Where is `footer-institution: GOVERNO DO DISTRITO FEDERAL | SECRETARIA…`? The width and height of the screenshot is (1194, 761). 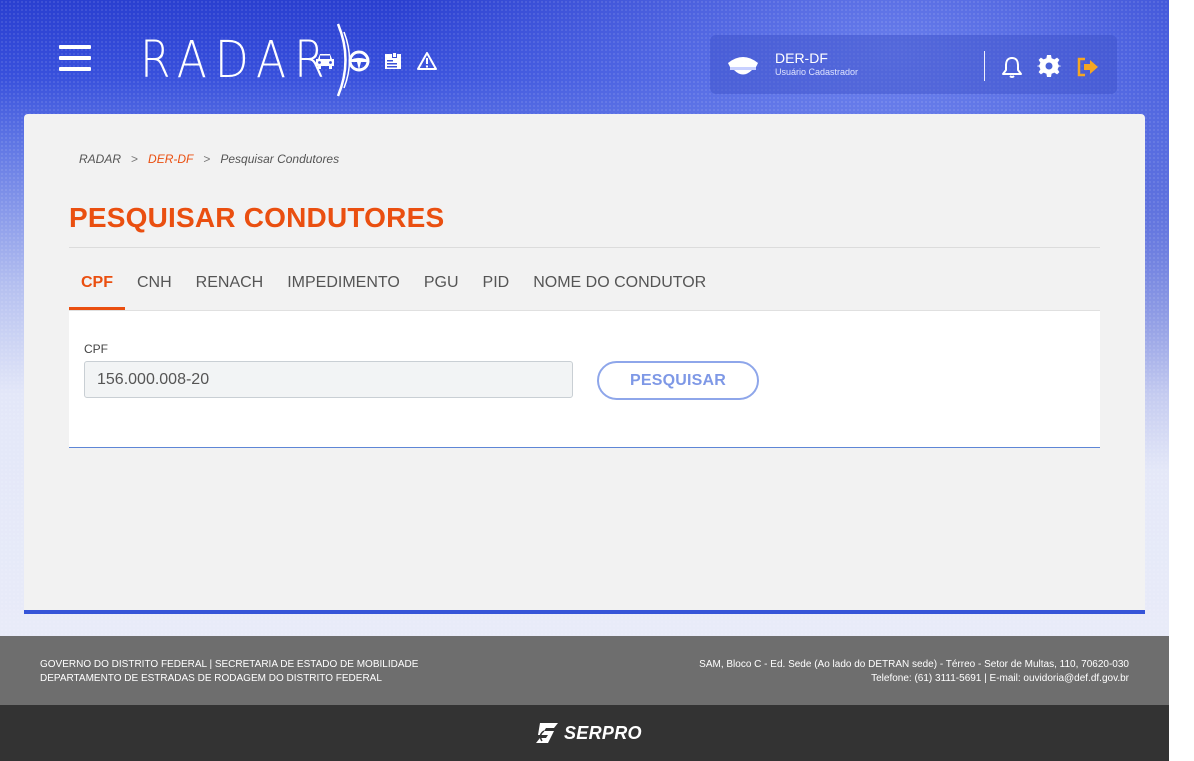
footer-institution: GOVERNO DO DISTRITO FEDERAL | SECRETARIA… is located at coordinates (229, 672).